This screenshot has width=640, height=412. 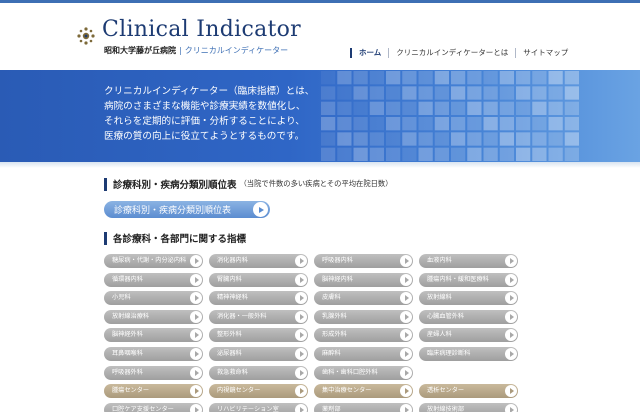 What do you see at coordinates (363, 407) in the screenshot?
I see `department-button: 薬剤部` at bounding box center [363, 407].